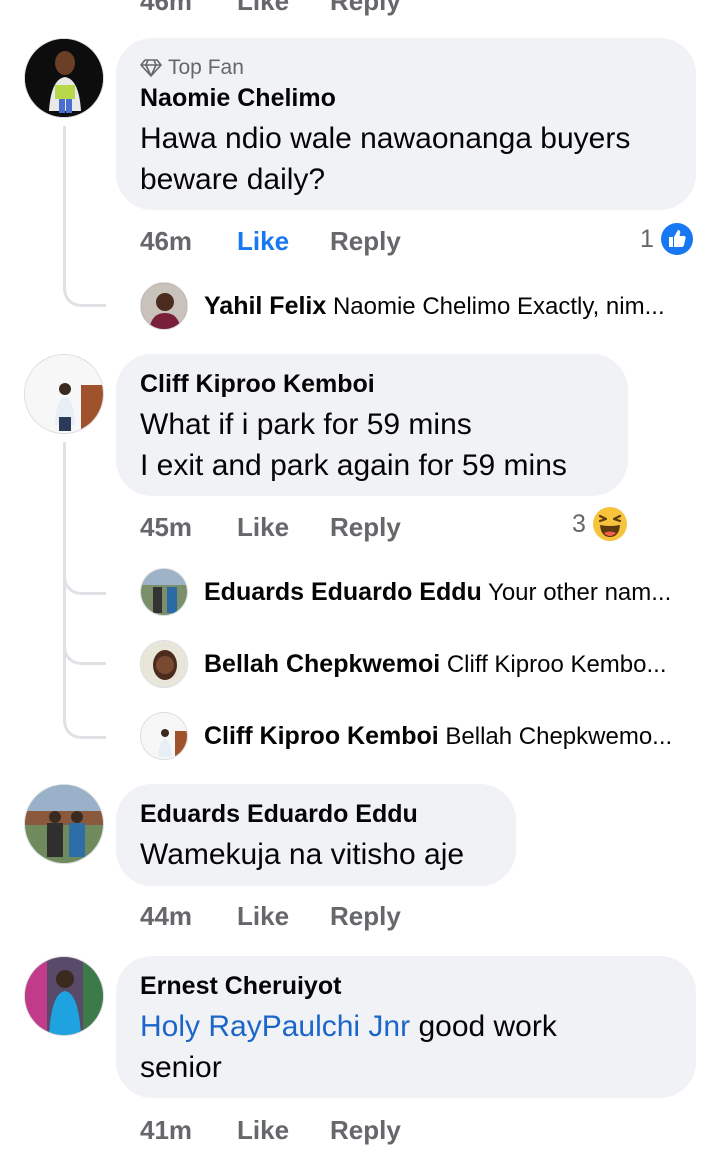 The width and height of the screenshot is (720, 1161). What do you see at coordinates (275, 1026) in the screenshot?
I see `mention-link: Holy RayPaulchi Jnr` at bounding box center [275, 1026].